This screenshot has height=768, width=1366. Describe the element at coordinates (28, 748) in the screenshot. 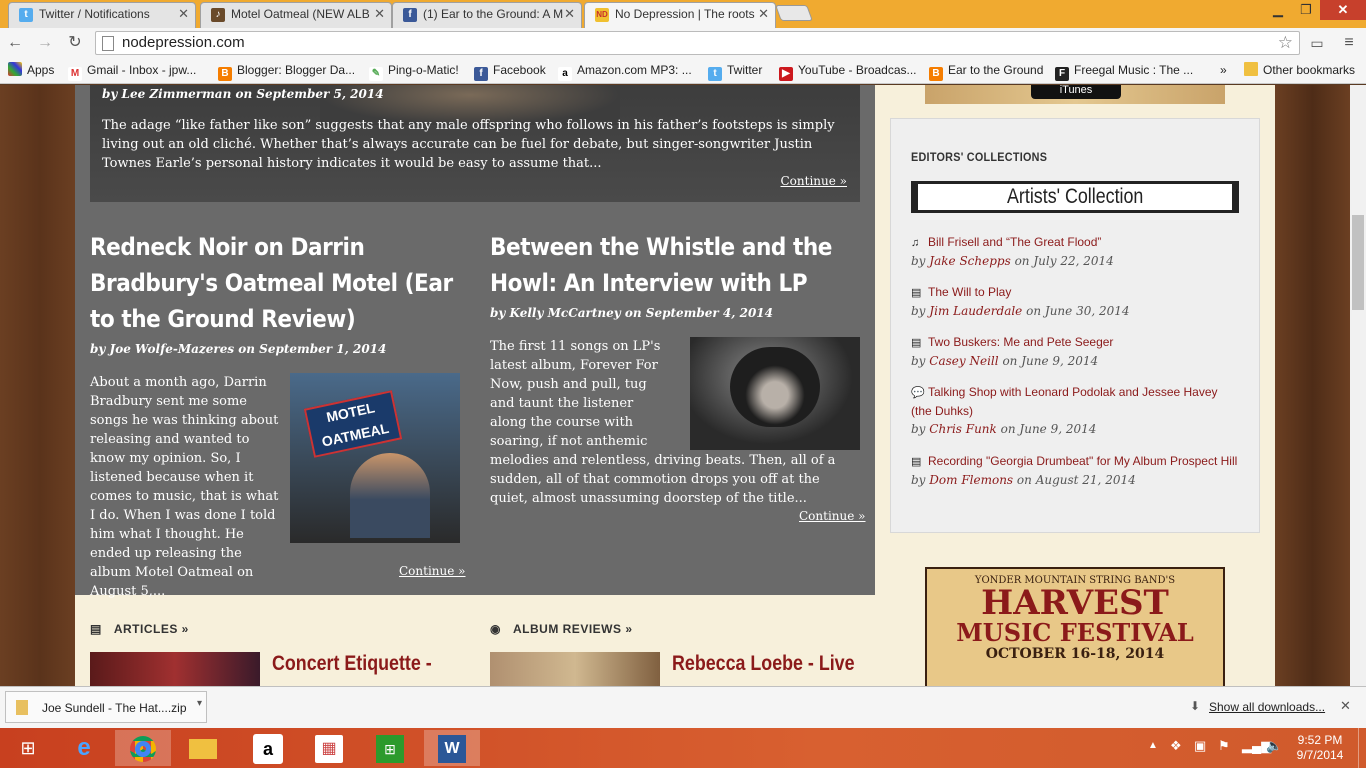

I see `start-icon: ⊞` at that location.